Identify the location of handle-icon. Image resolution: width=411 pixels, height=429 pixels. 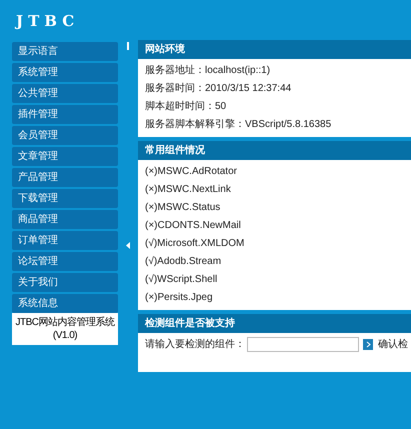
(128, 46).